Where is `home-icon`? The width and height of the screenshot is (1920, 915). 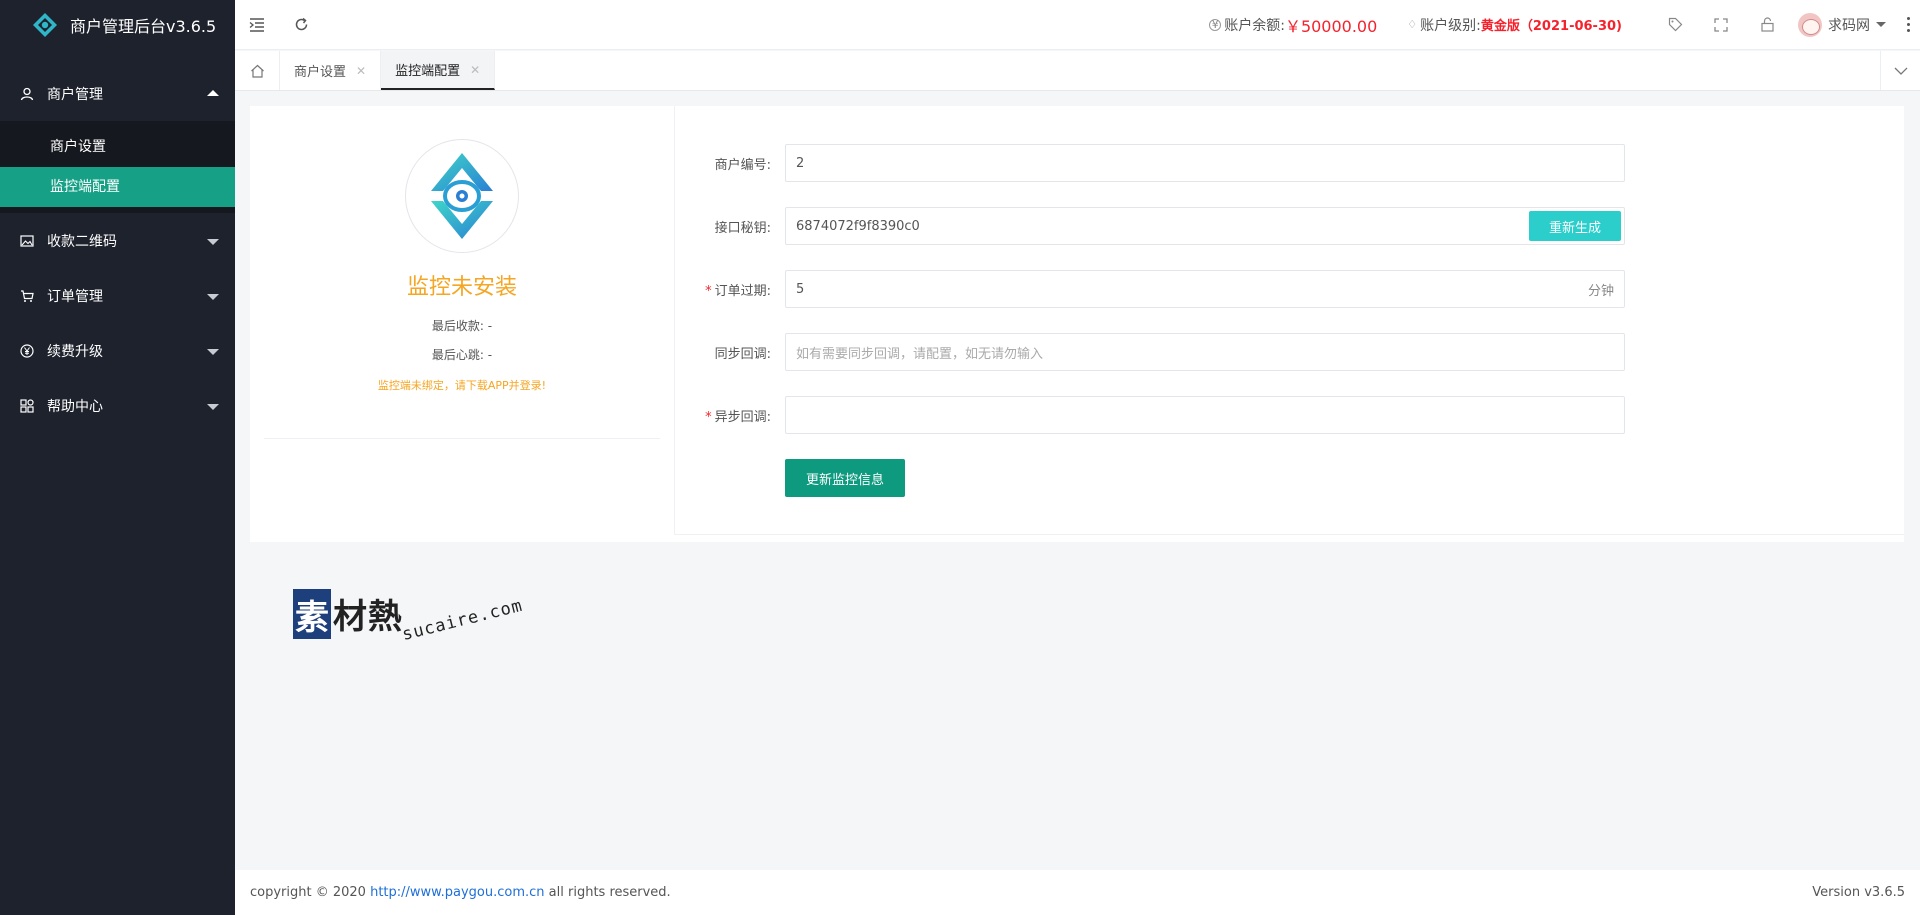 home-icon is located at coordinates (257, 71).